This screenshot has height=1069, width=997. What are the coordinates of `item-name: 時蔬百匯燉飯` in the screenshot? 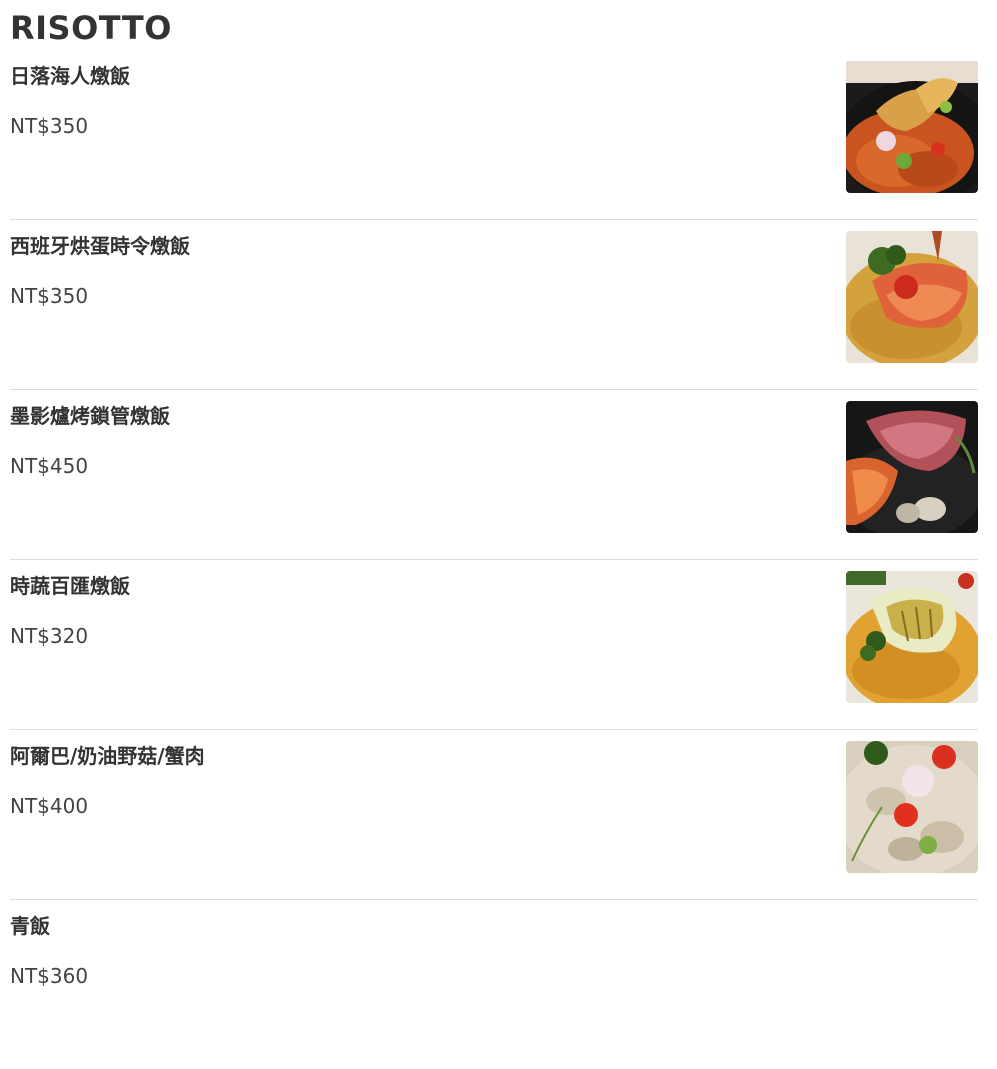 It's located at (70, 586).